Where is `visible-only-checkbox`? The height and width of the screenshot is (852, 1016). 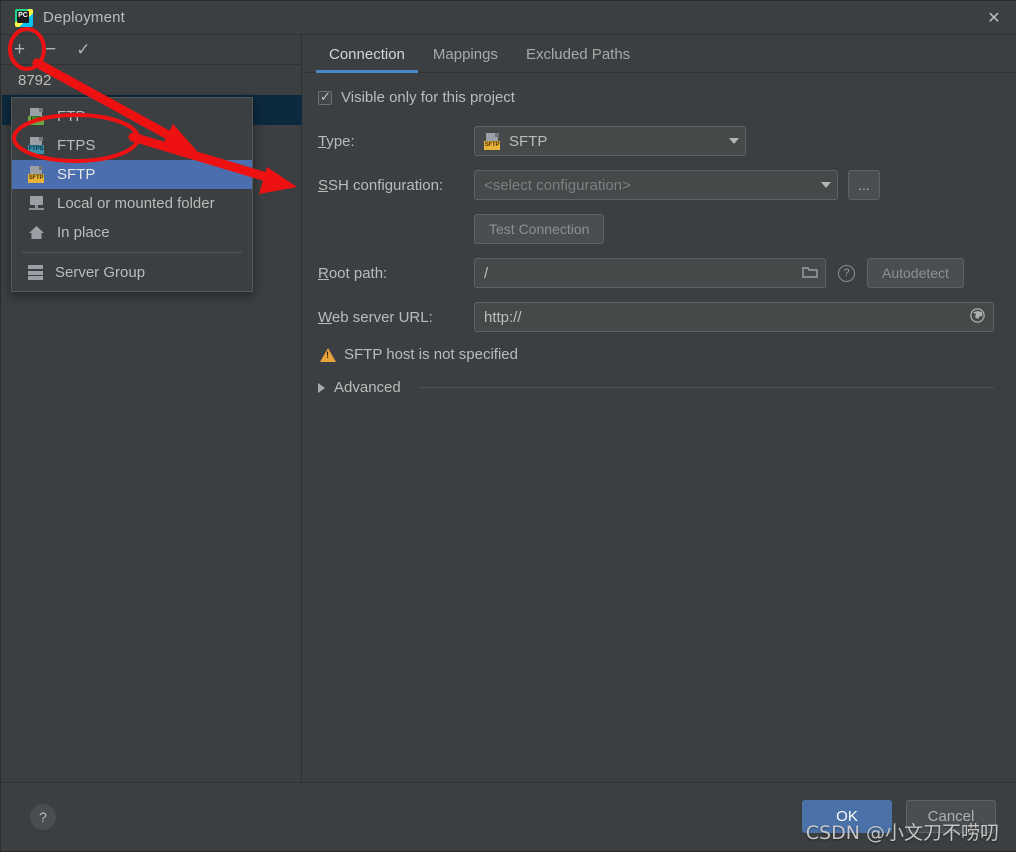 visible-only-checkbox is located at coordinates (325, 97).